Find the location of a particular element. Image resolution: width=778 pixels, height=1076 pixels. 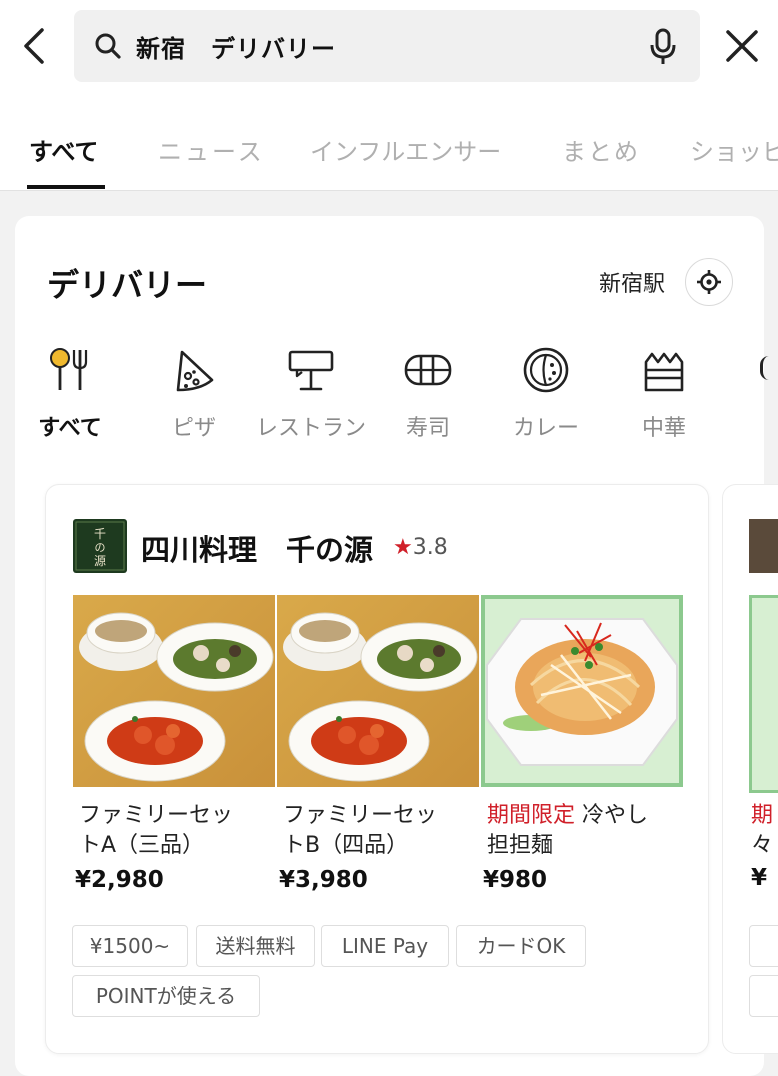

tab-shopping: ショッピ is located at coordinates (734, 149).